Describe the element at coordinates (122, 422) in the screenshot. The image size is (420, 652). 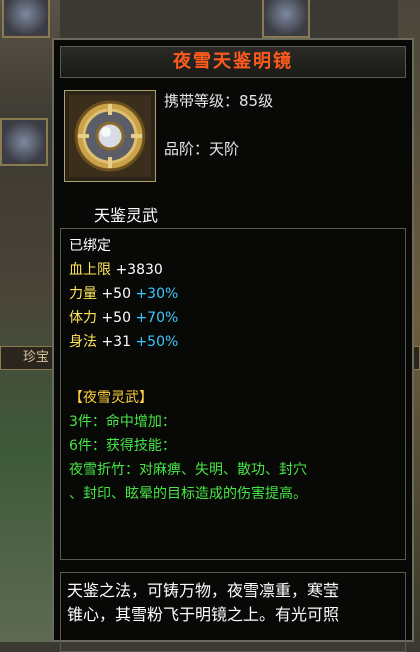
I see `set-bonus-3: 3件：命中增加：` at that location.